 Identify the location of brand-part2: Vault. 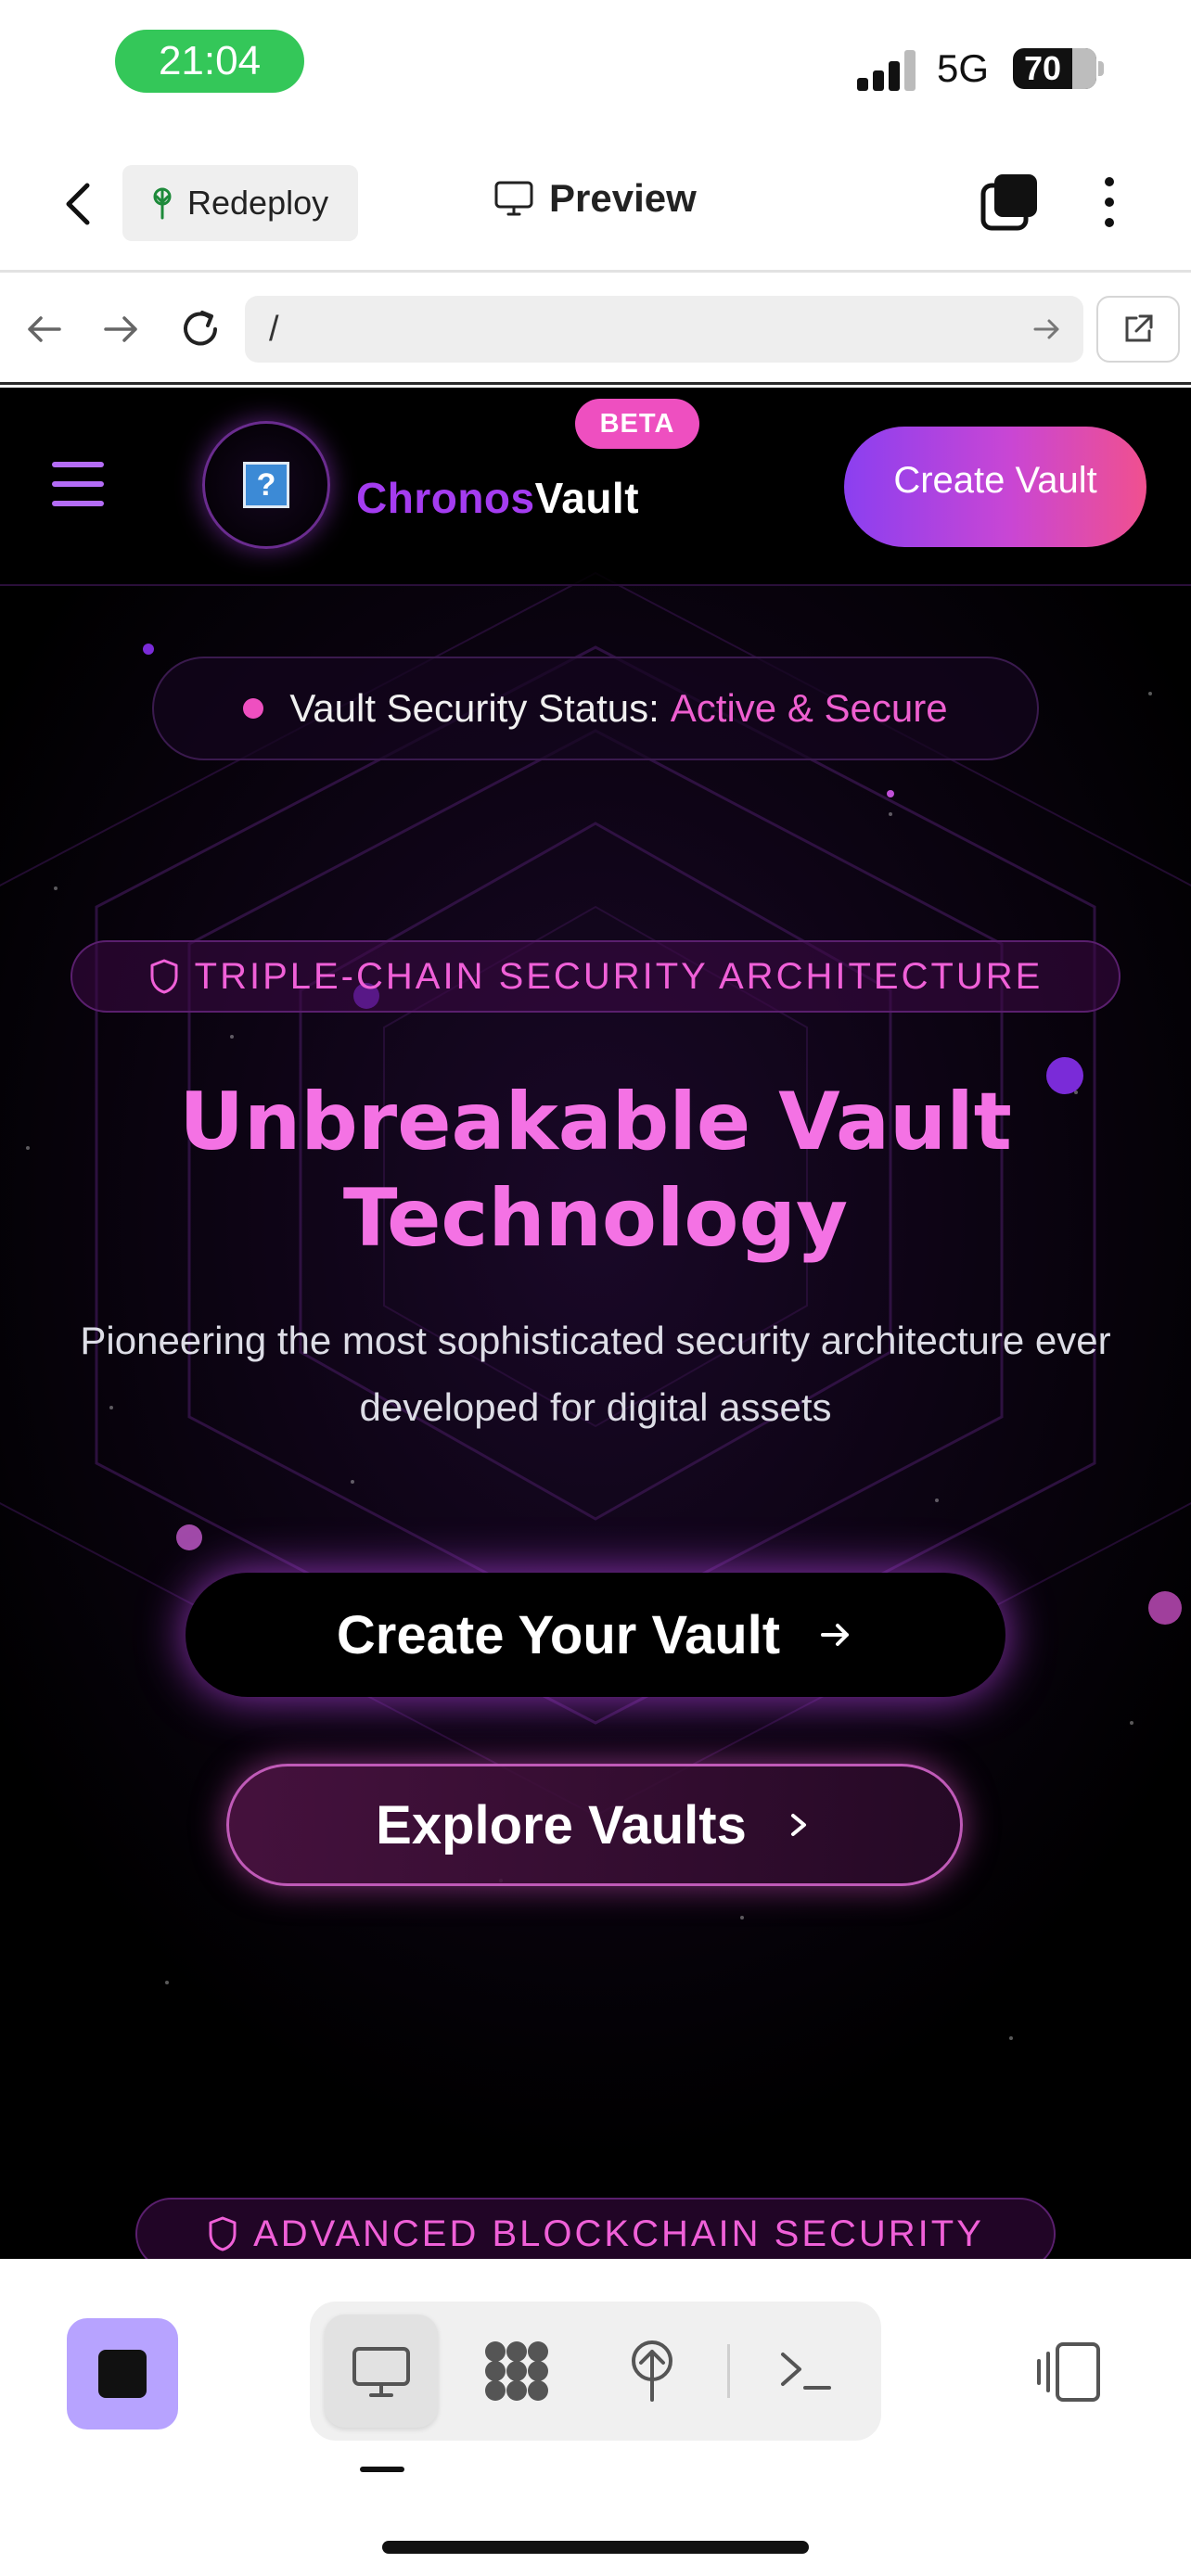
(587, 498).